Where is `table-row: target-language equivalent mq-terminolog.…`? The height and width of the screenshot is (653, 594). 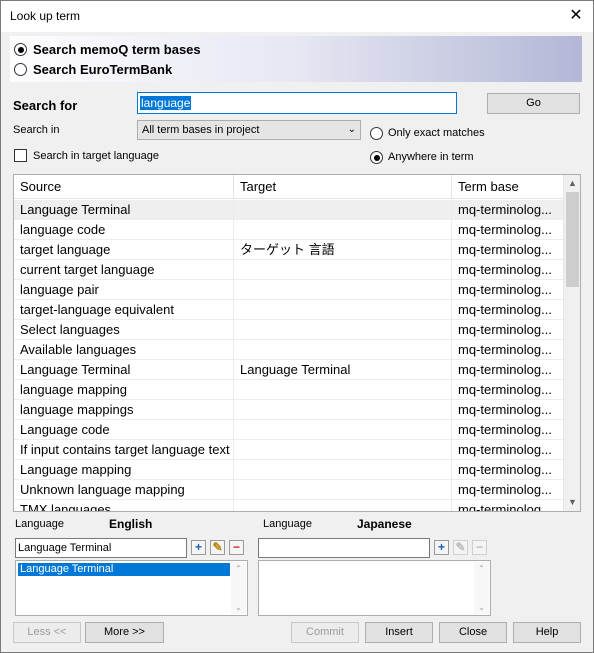
table-row: target-language equivalent mq-terminolog.… is located at coordinates (289, 310).